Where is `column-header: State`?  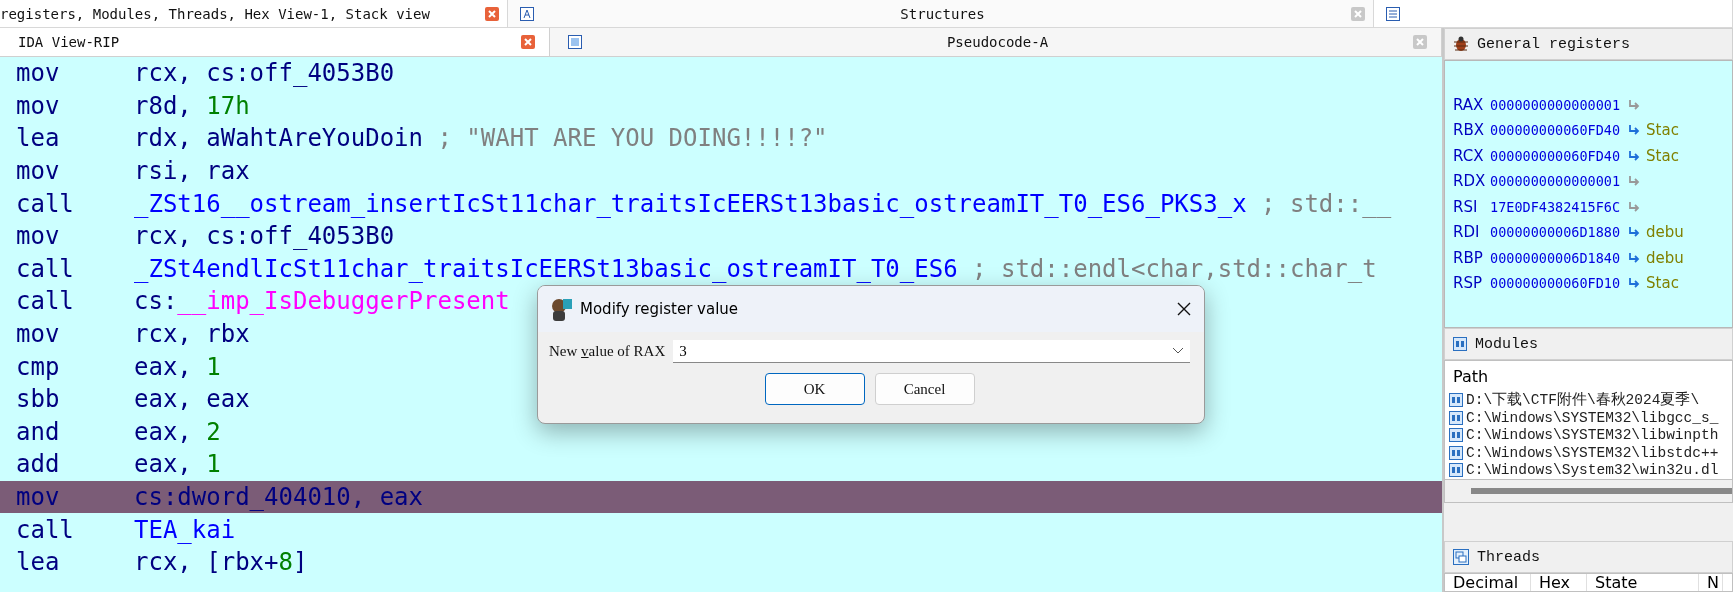 column-header: State is located at coordinates (1643, 582).